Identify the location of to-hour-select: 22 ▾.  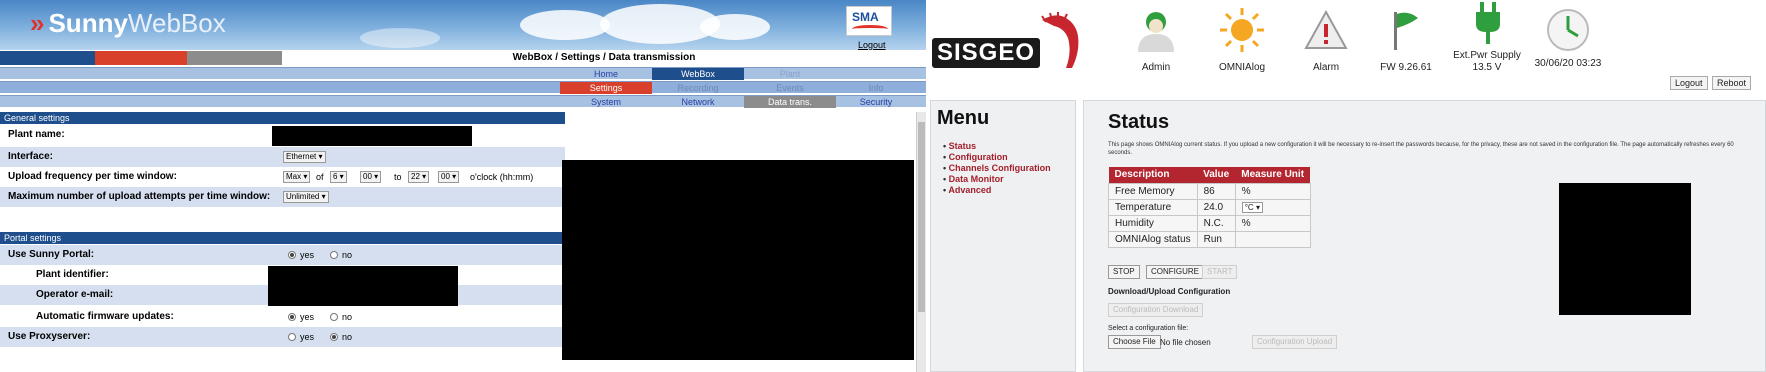
(419, 177).